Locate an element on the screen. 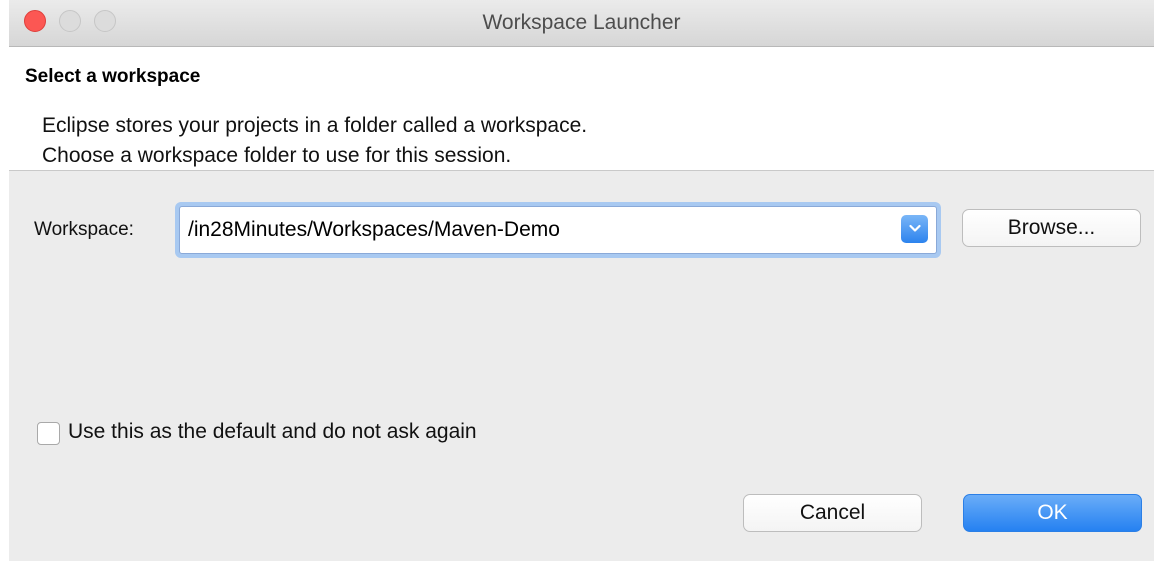  default-workspace-checkbox is located at coordinates (48, 433).